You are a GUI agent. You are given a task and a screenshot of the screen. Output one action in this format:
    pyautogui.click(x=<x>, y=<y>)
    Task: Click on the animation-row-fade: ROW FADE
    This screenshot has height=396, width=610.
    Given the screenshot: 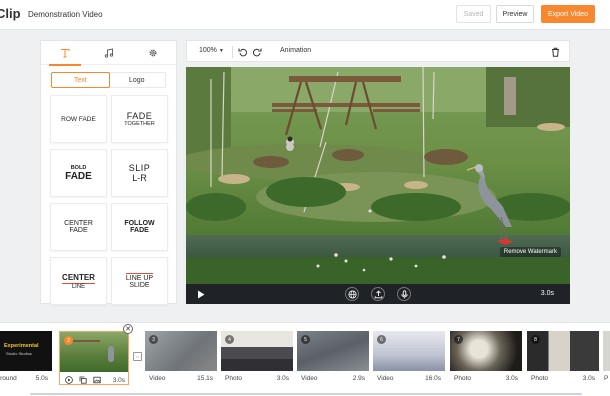 What is the action you would take?
    pyautogui.click(x=78, y=119)
    